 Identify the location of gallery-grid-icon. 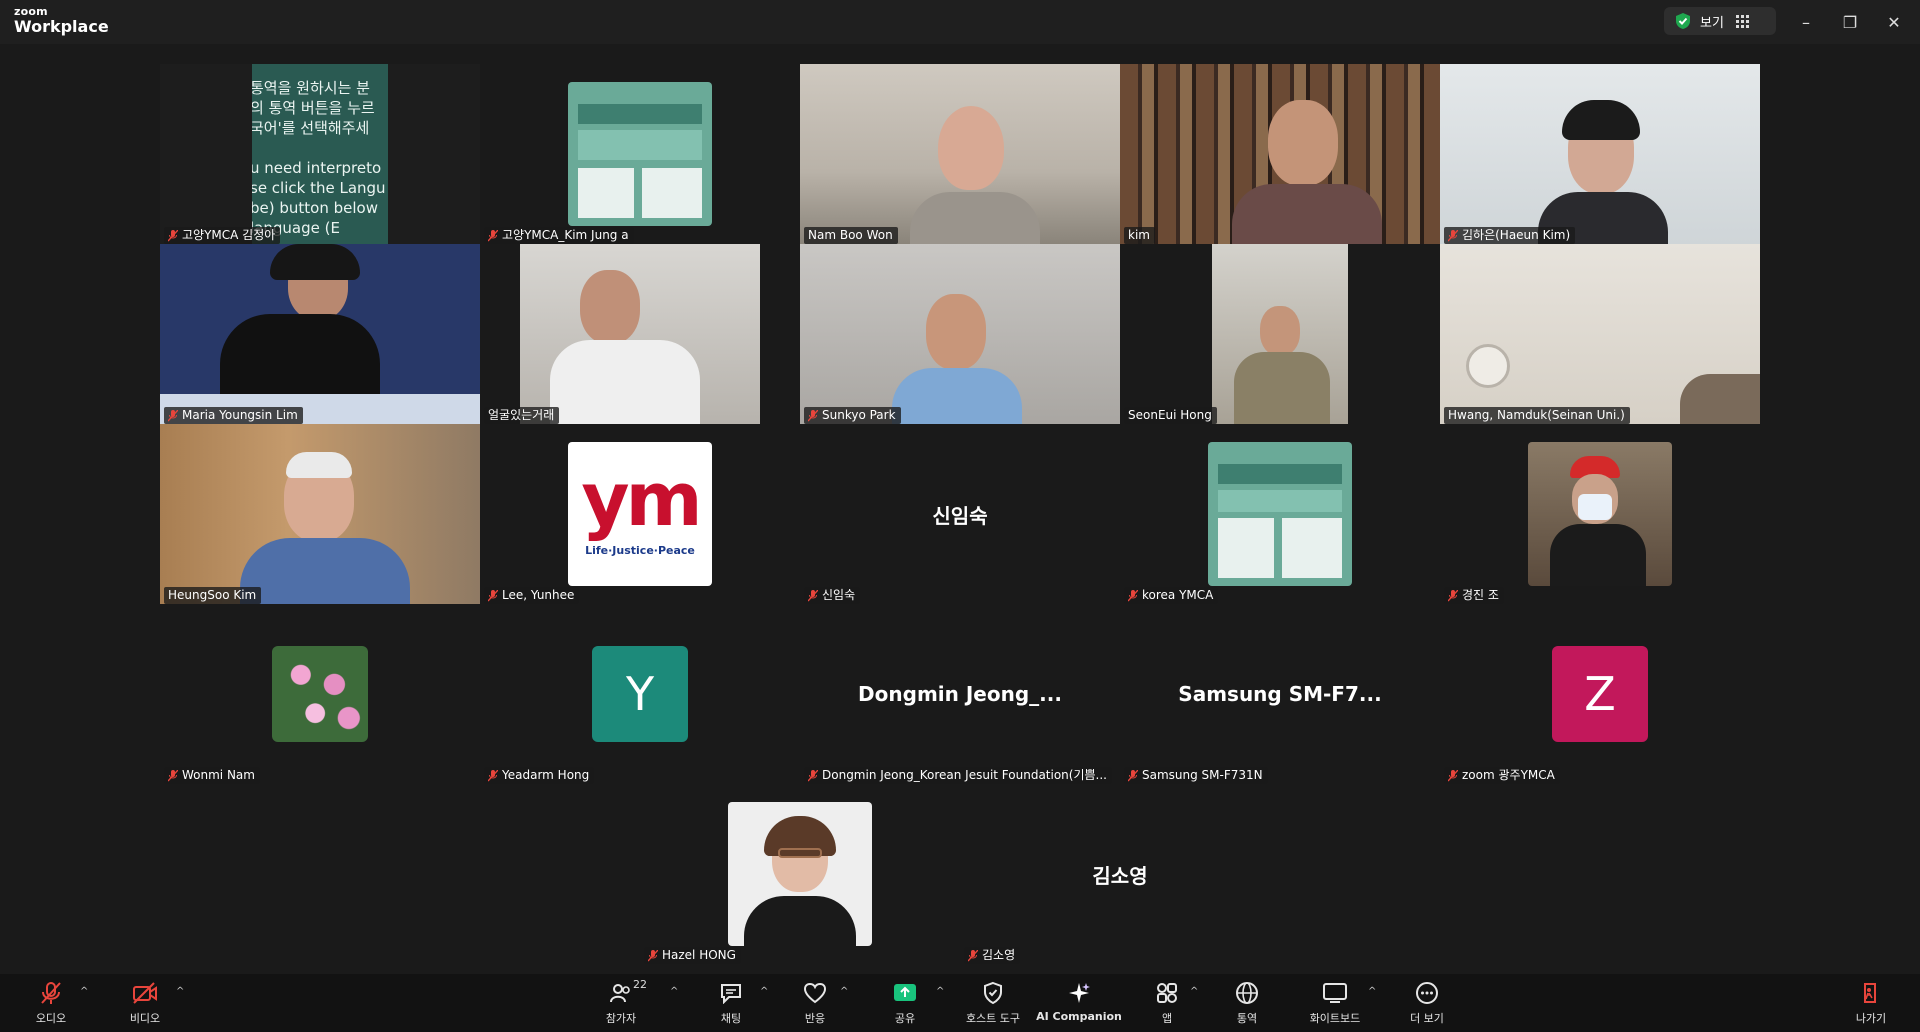
(1742, 21).